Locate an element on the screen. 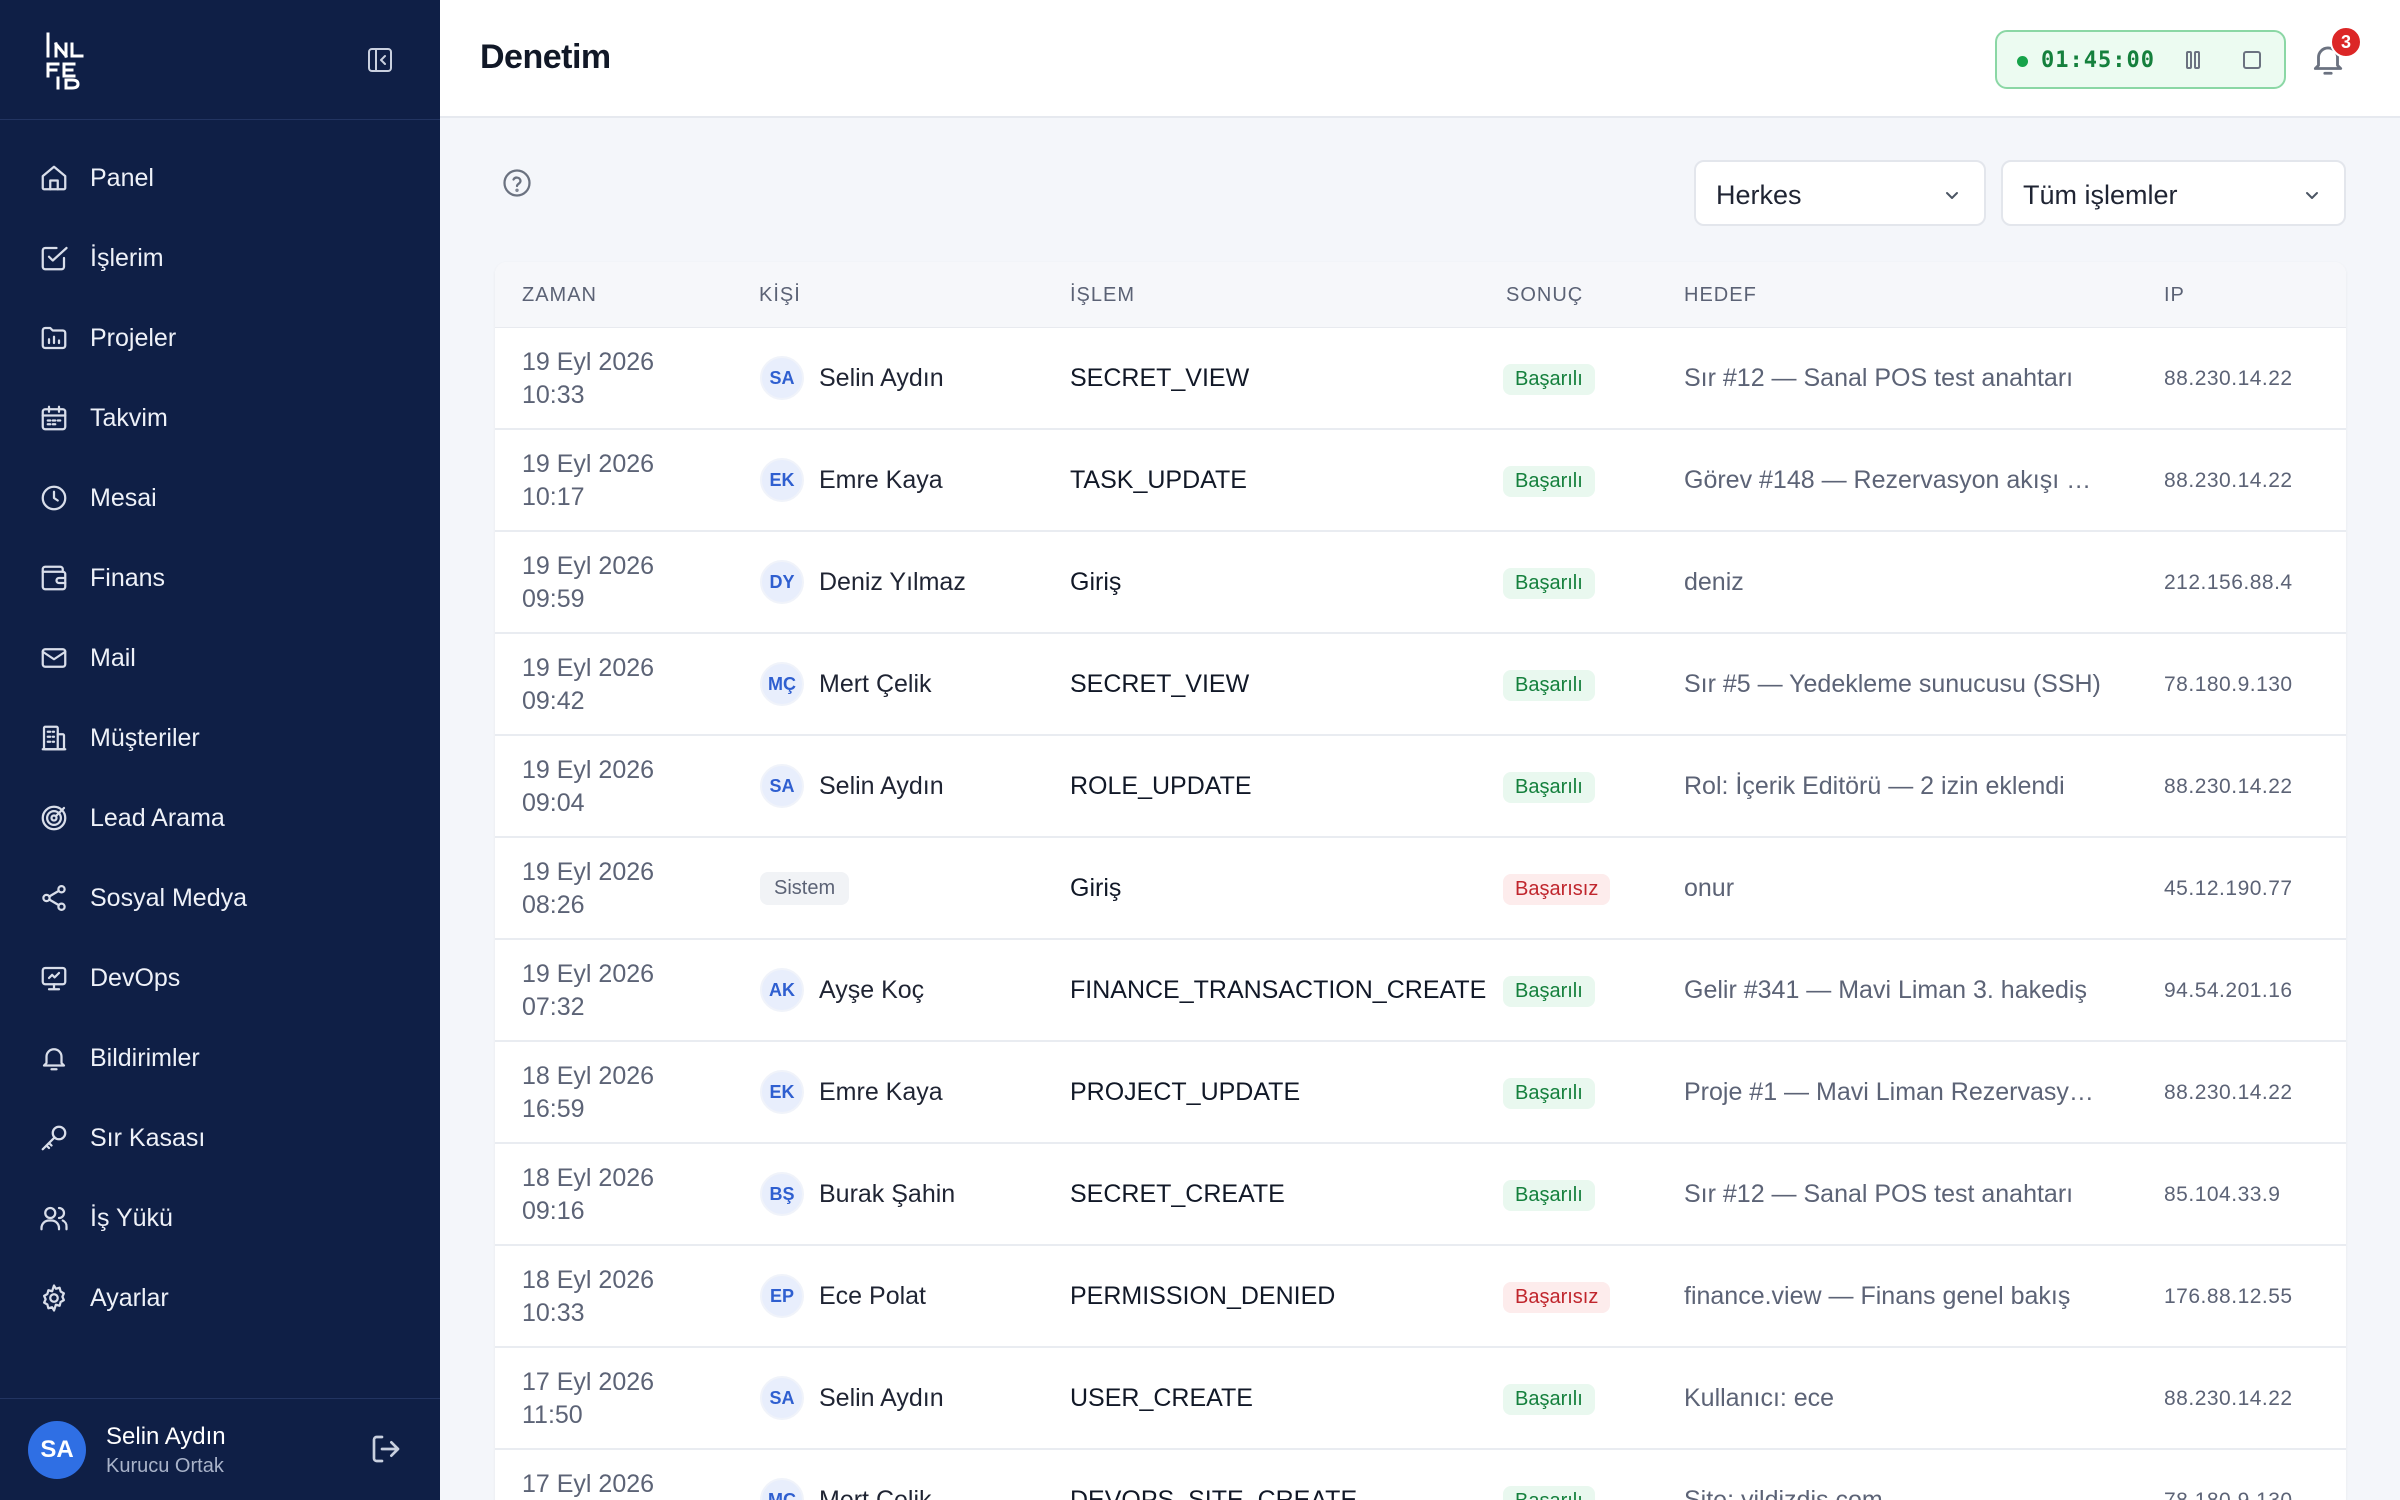  status-badge: Başarısız is located at coordinates (1557, 1297).